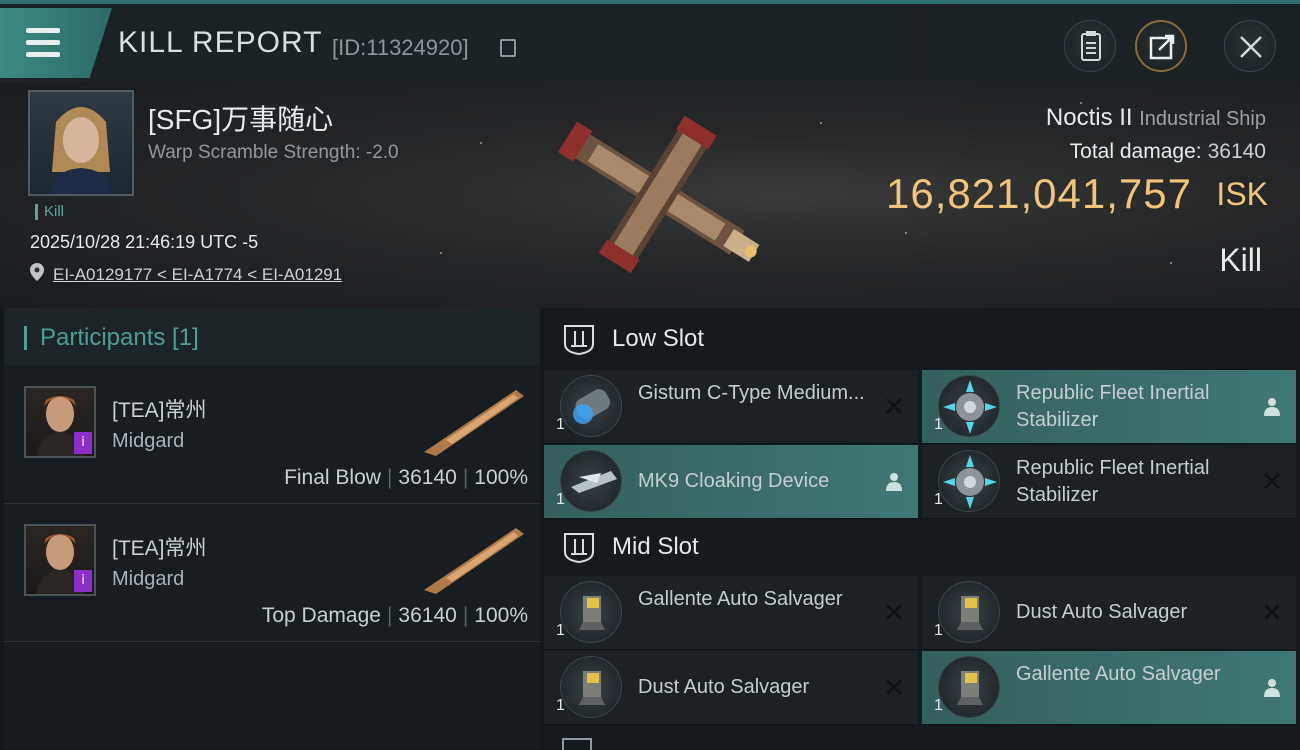 The width and height of the screenshot is (1300, 750). I want to click on module-item: 1 MK9 Cloaking Device, so click(731, 482).